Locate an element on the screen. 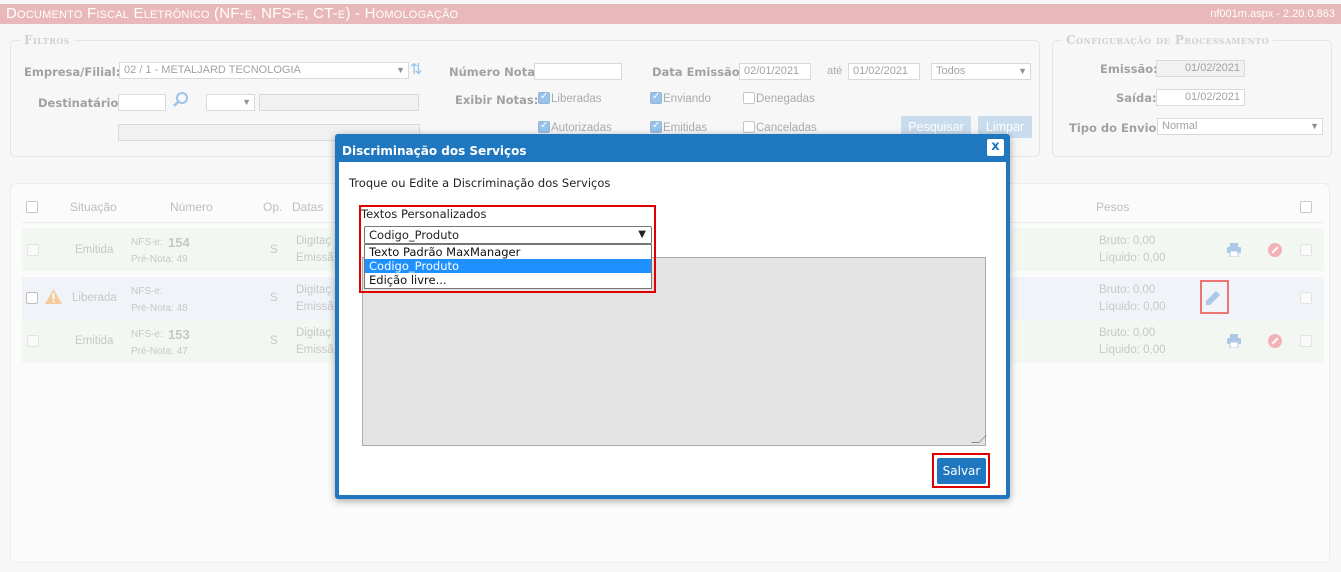 The image size is (1341, 572). select-highlight-box is located at coordinates (507, 249).